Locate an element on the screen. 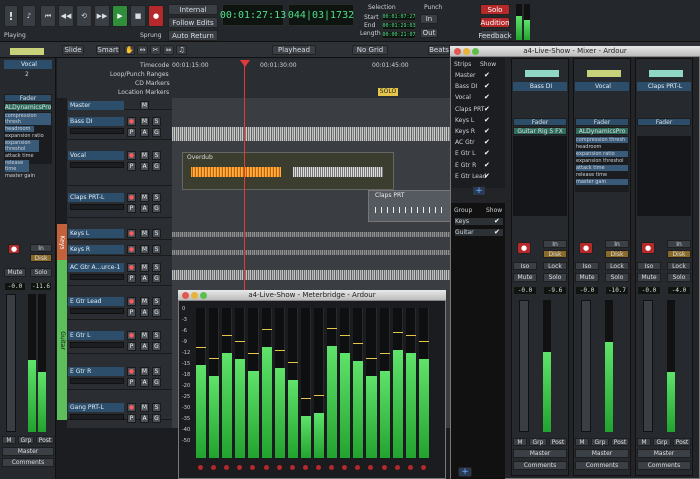 The width and height of the screenshot is (700, 479). selection-length-clock: 00:00:21:07 is located at coordinates (399, 35).